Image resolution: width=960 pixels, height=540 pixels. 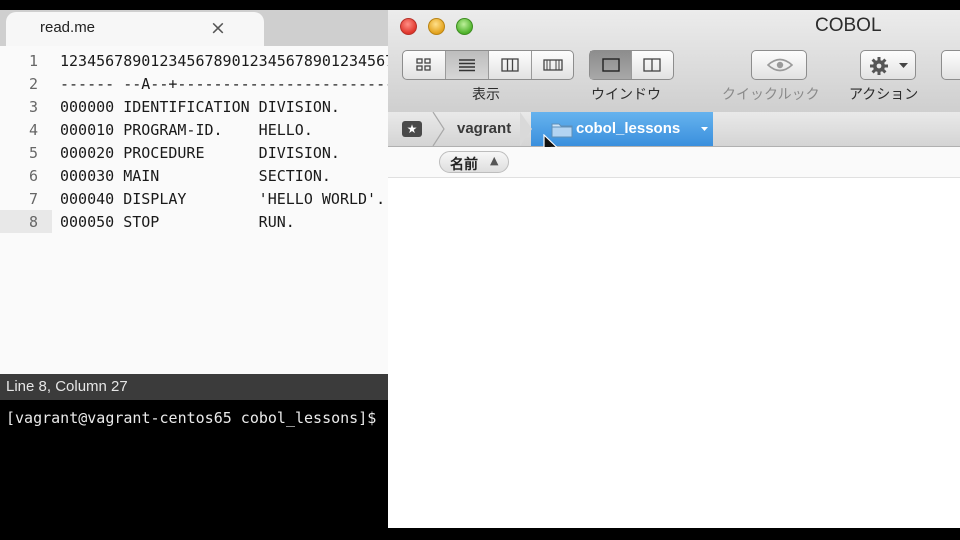 What do you see at coordinates (464, 165) in the screenshot?
I see `name-column-label: 名前` at bounding box center [464, 165].